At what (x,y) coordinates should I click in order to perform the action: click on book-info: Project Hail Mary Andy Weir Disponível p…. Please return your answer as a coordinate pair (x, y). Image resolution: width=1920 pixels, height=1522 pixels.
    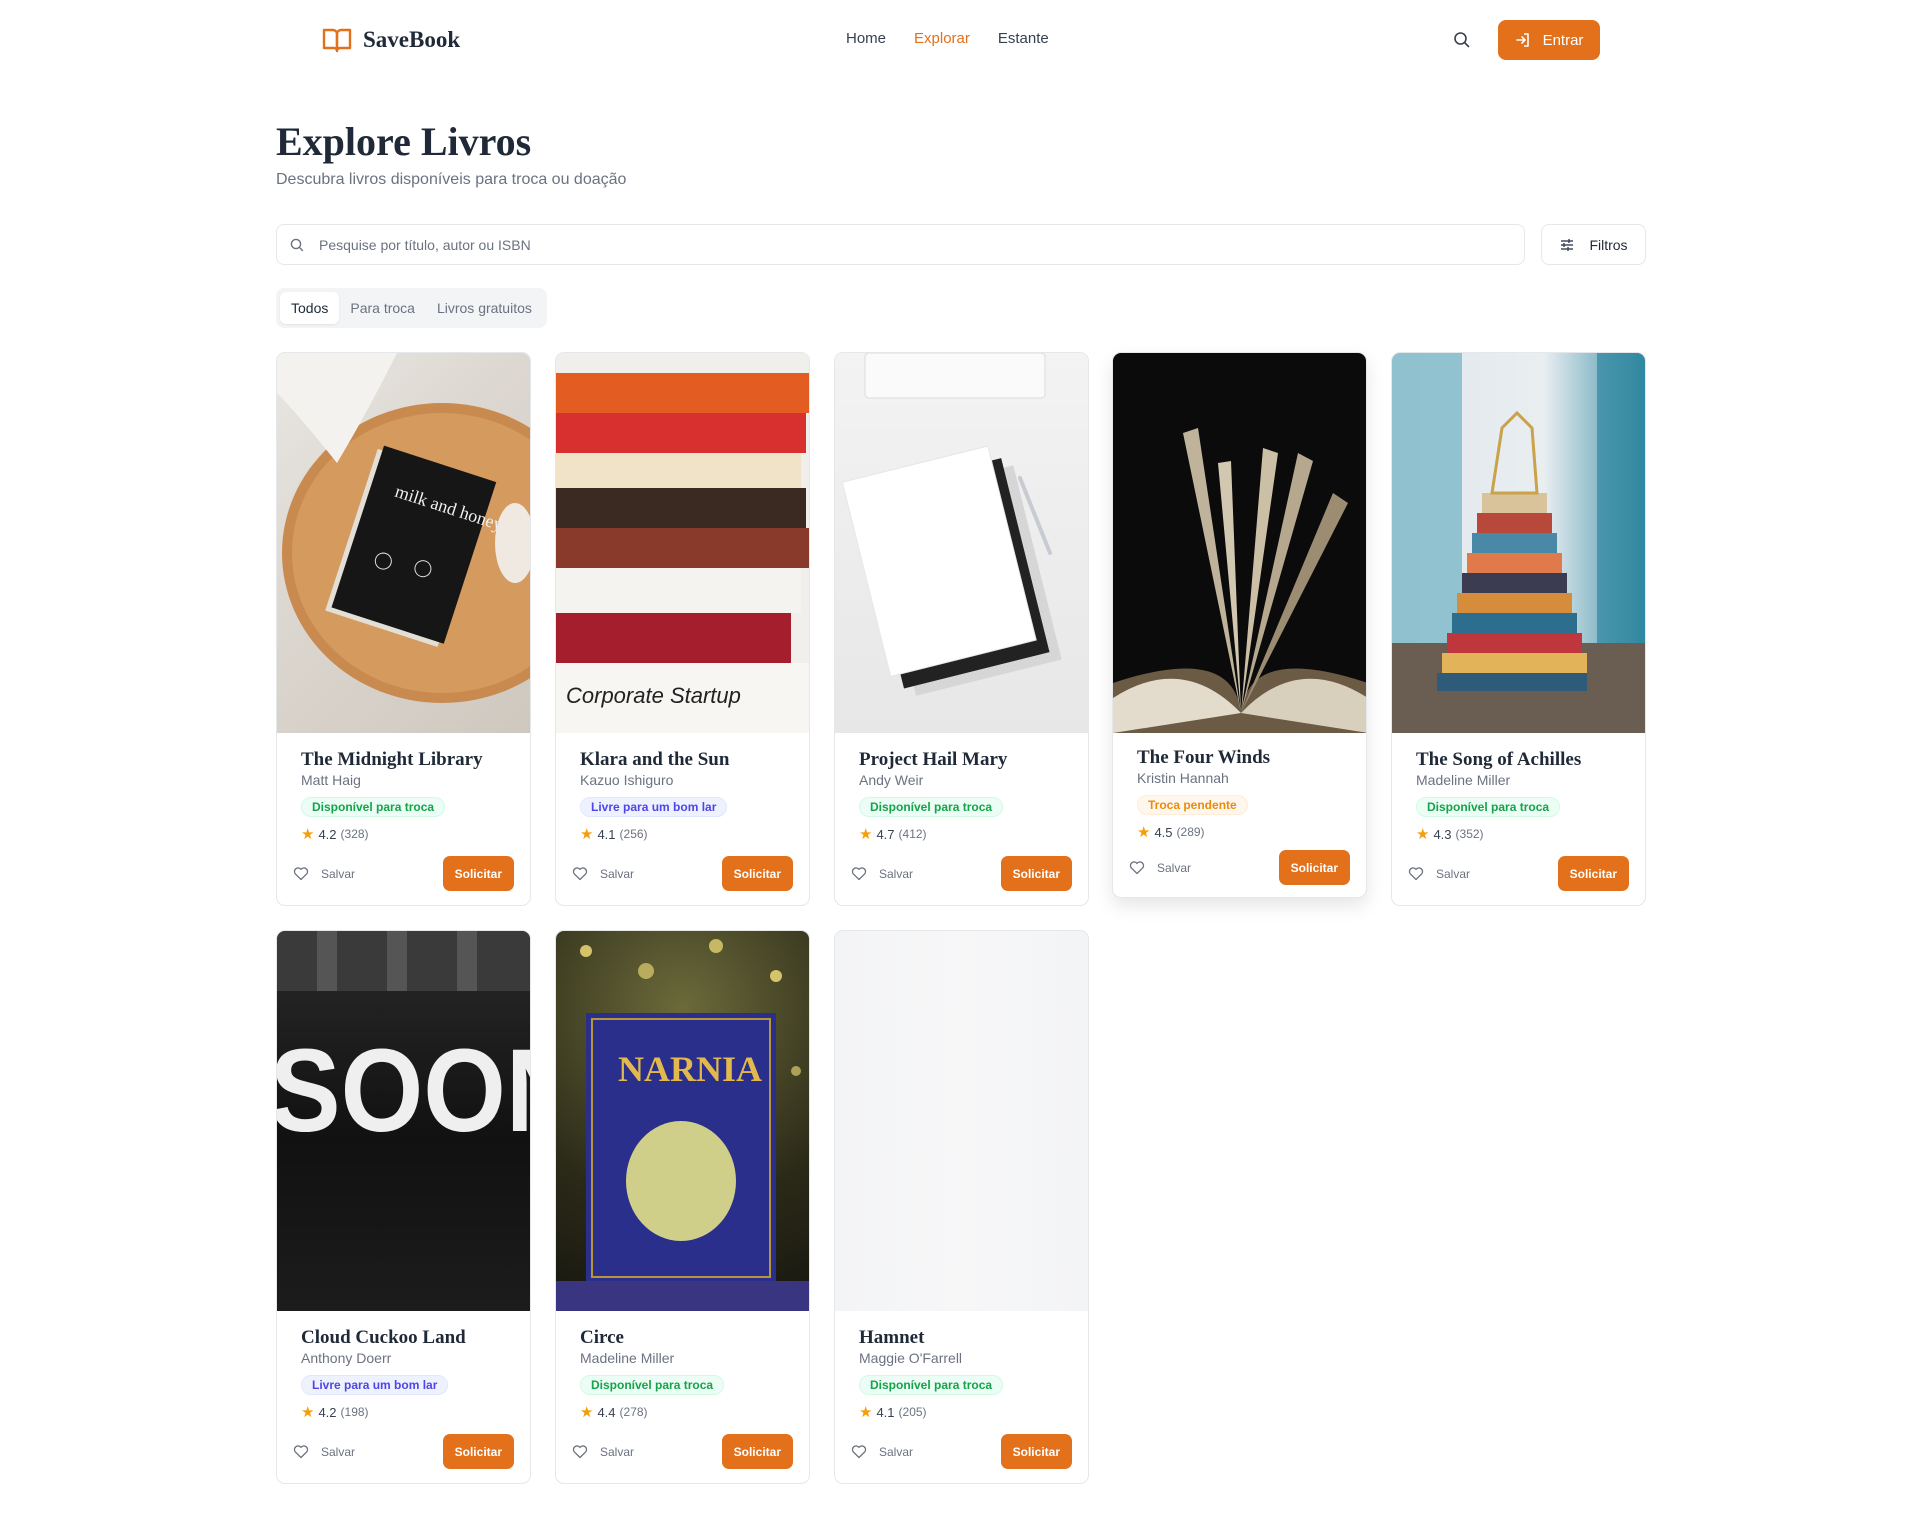
    Looking at the image, I should click on (961, 819).